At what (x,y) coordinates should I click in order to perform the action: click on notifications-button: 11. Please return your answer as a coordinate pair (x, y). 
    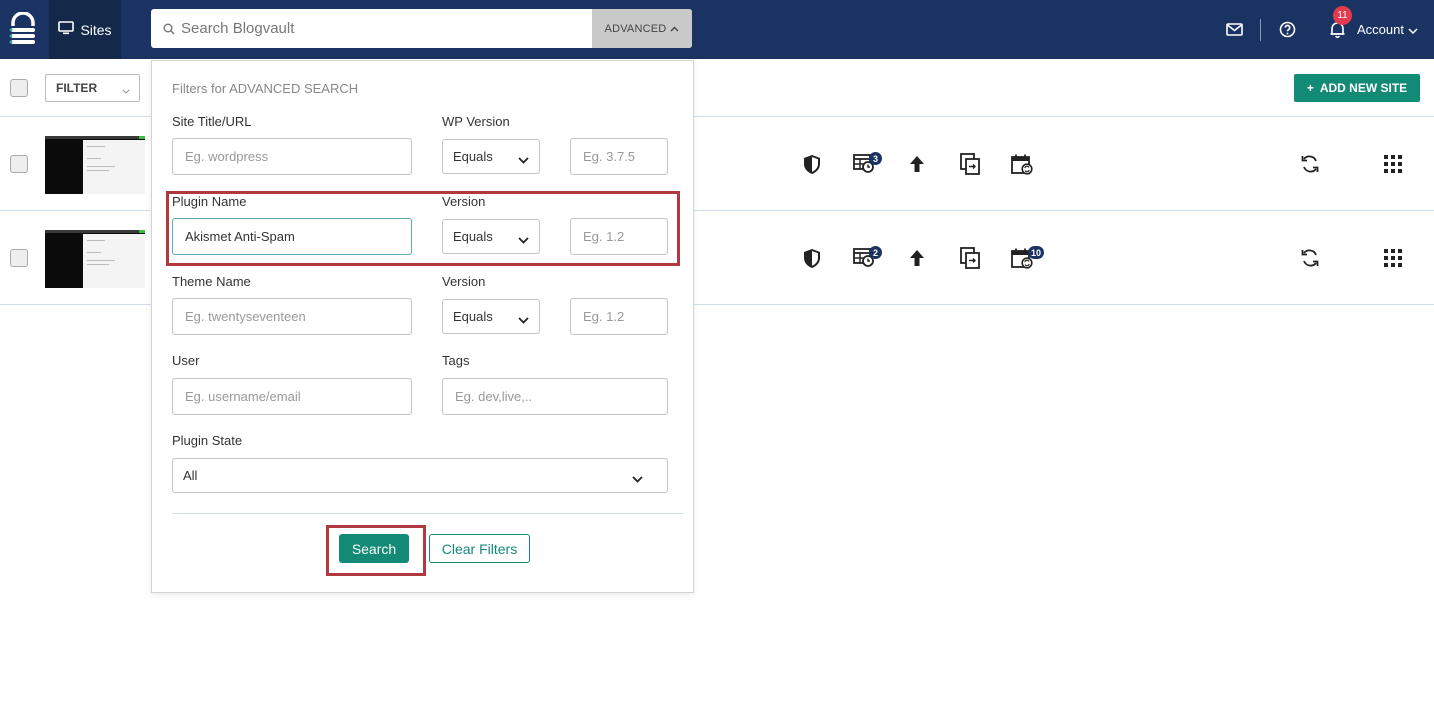
    Looking at the image, I should click on (1339, 23).